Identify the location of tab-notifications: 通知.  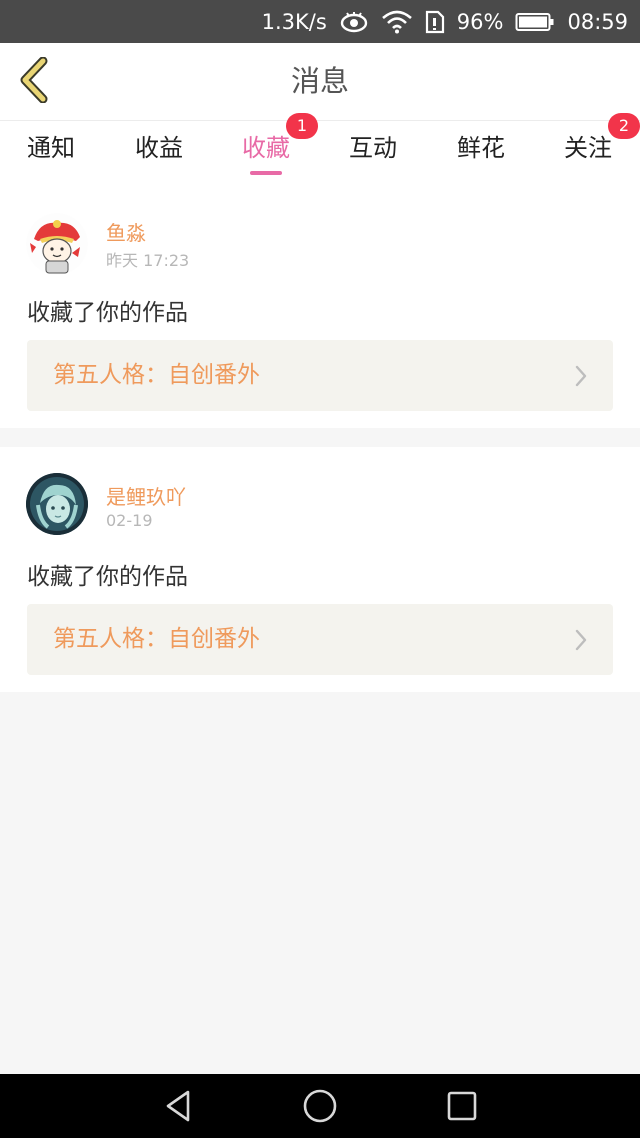
(51, 152).